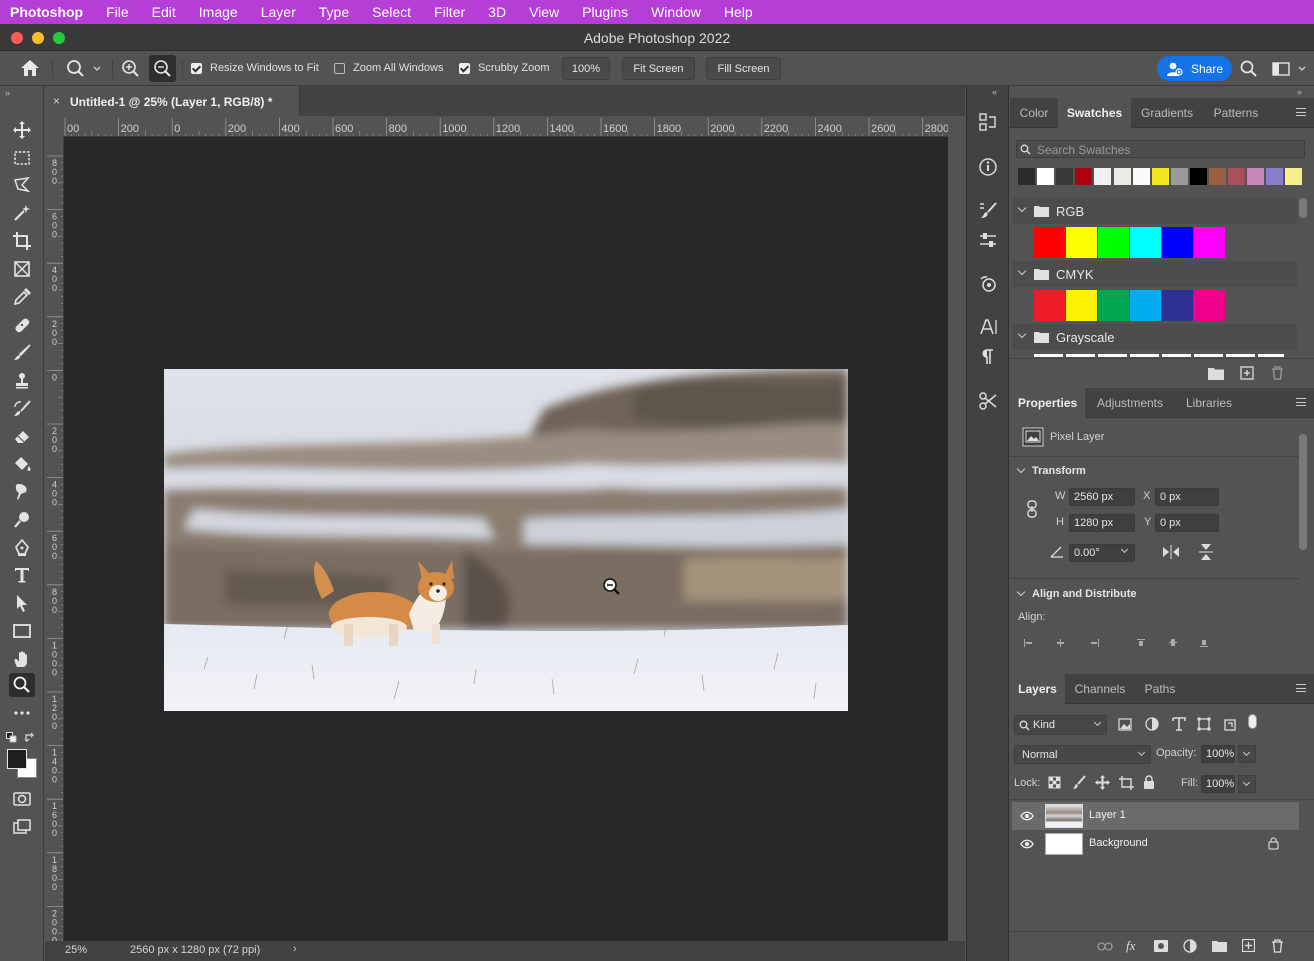  I want to click on new-swatch-icon, so click(1247, 373).